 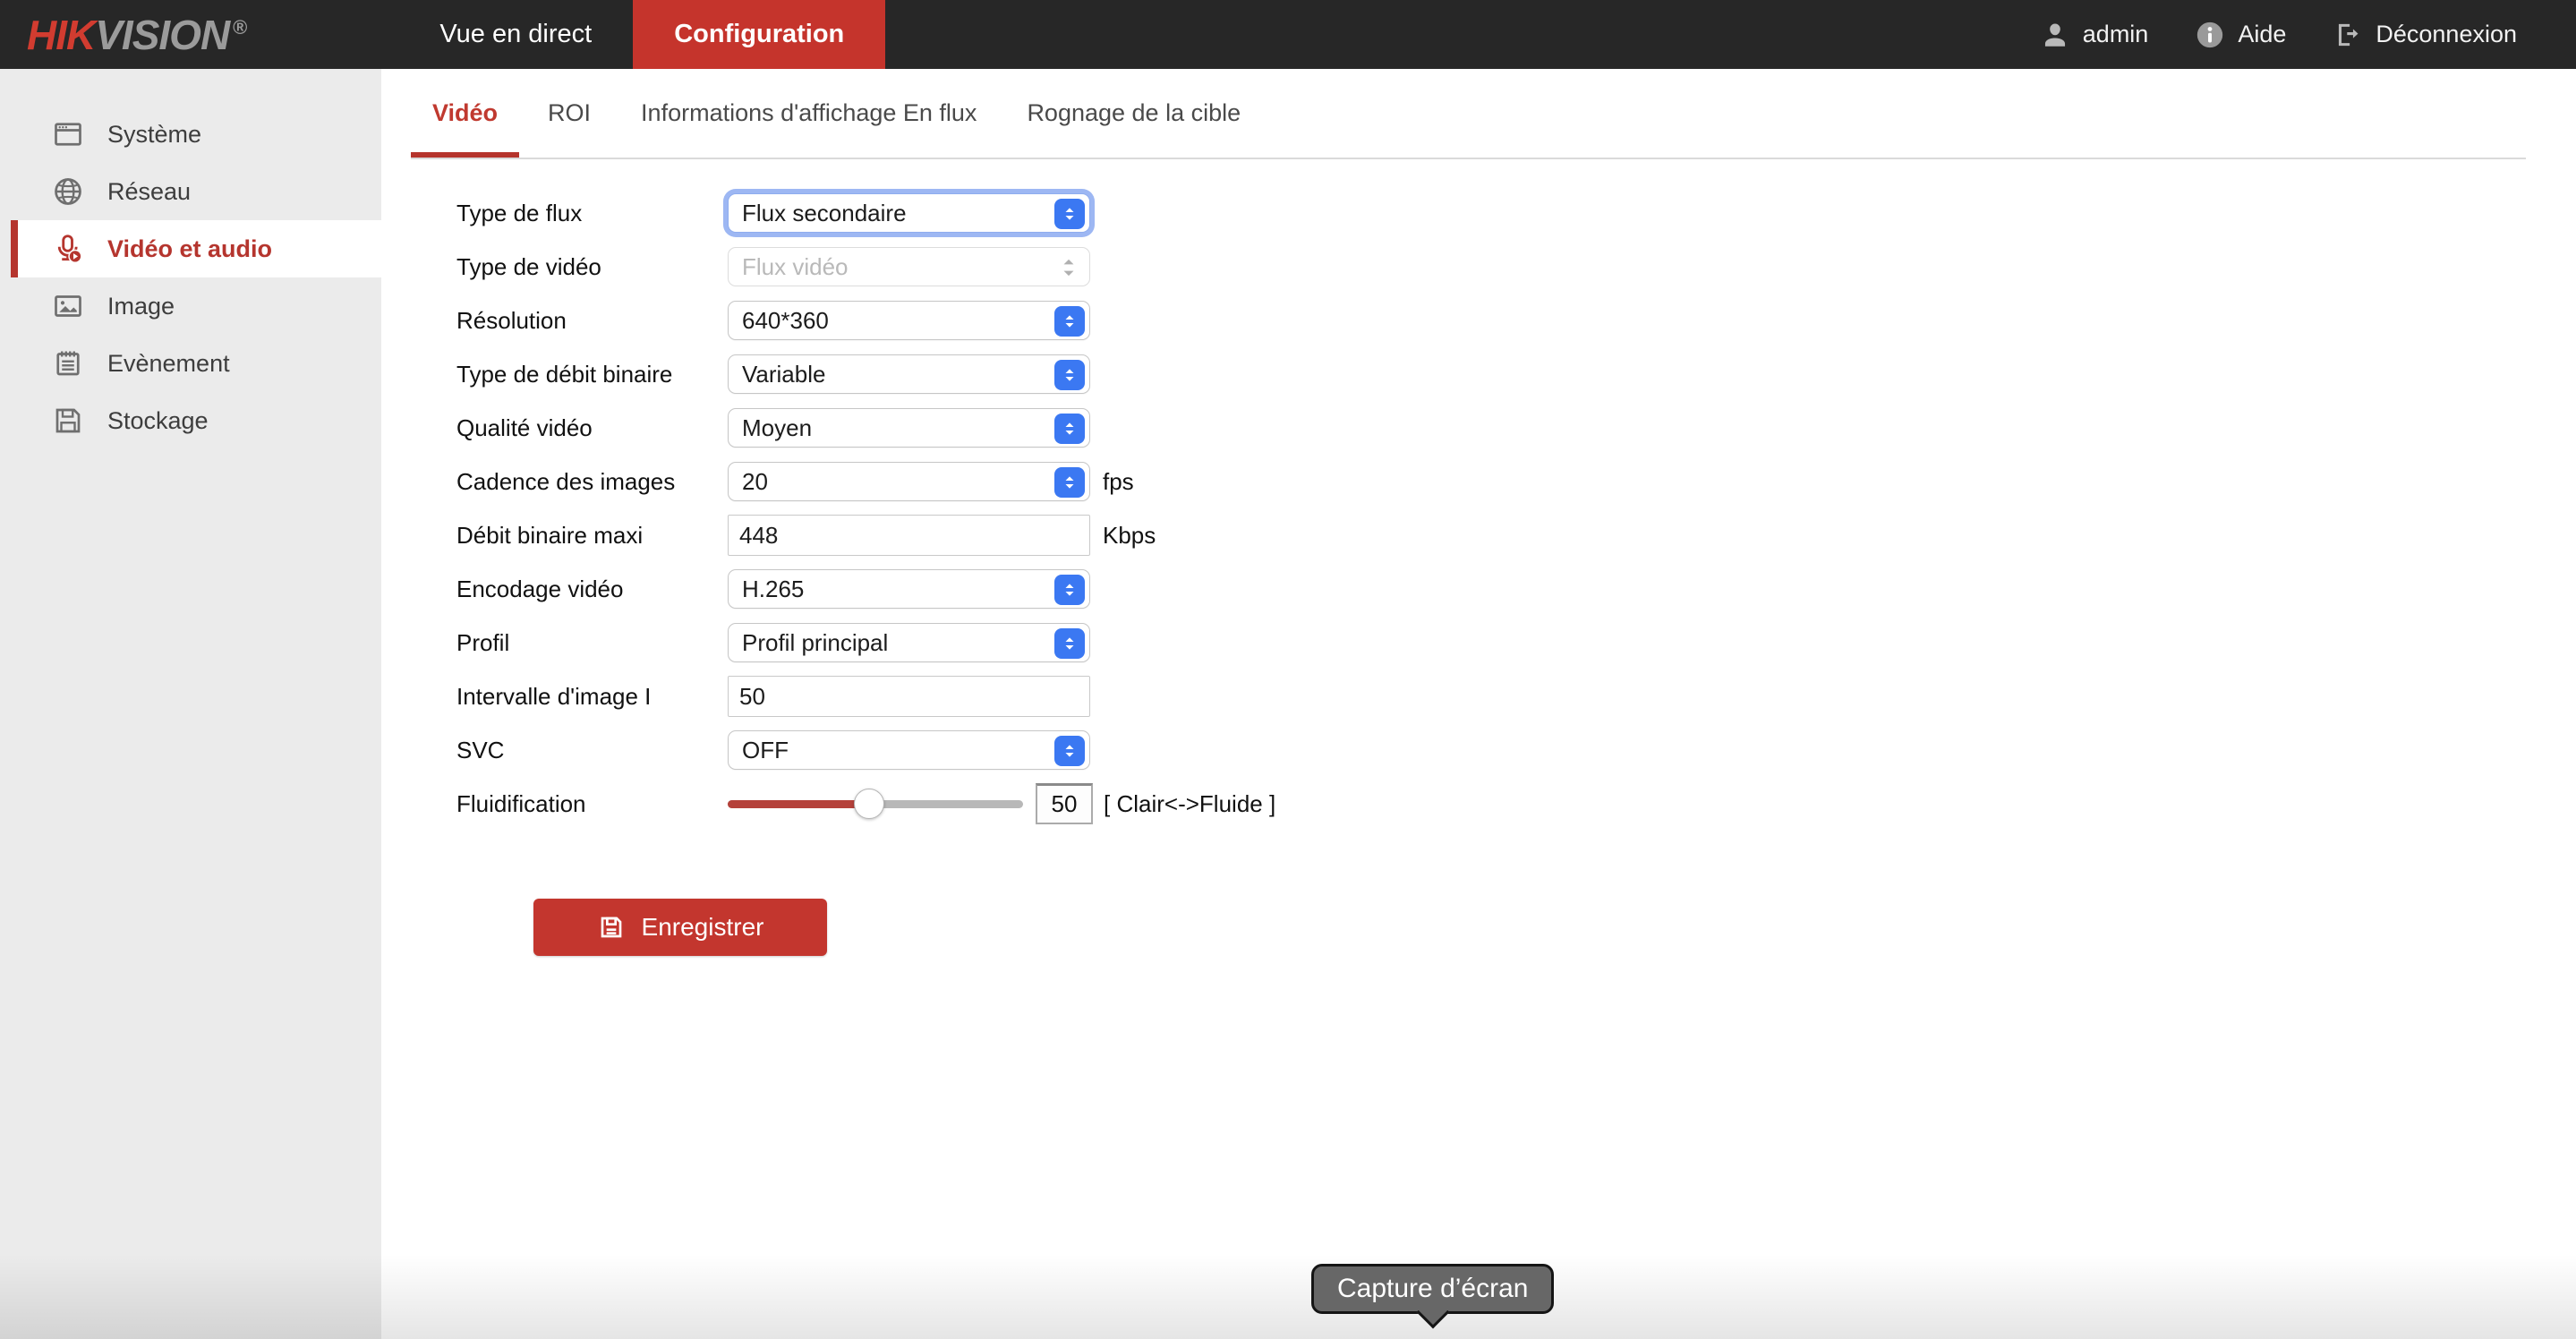 What do you see at coordinates (1064, 803) in the screenshot?
I see `smoothing-value-input` at bounding box center [1064, 803].